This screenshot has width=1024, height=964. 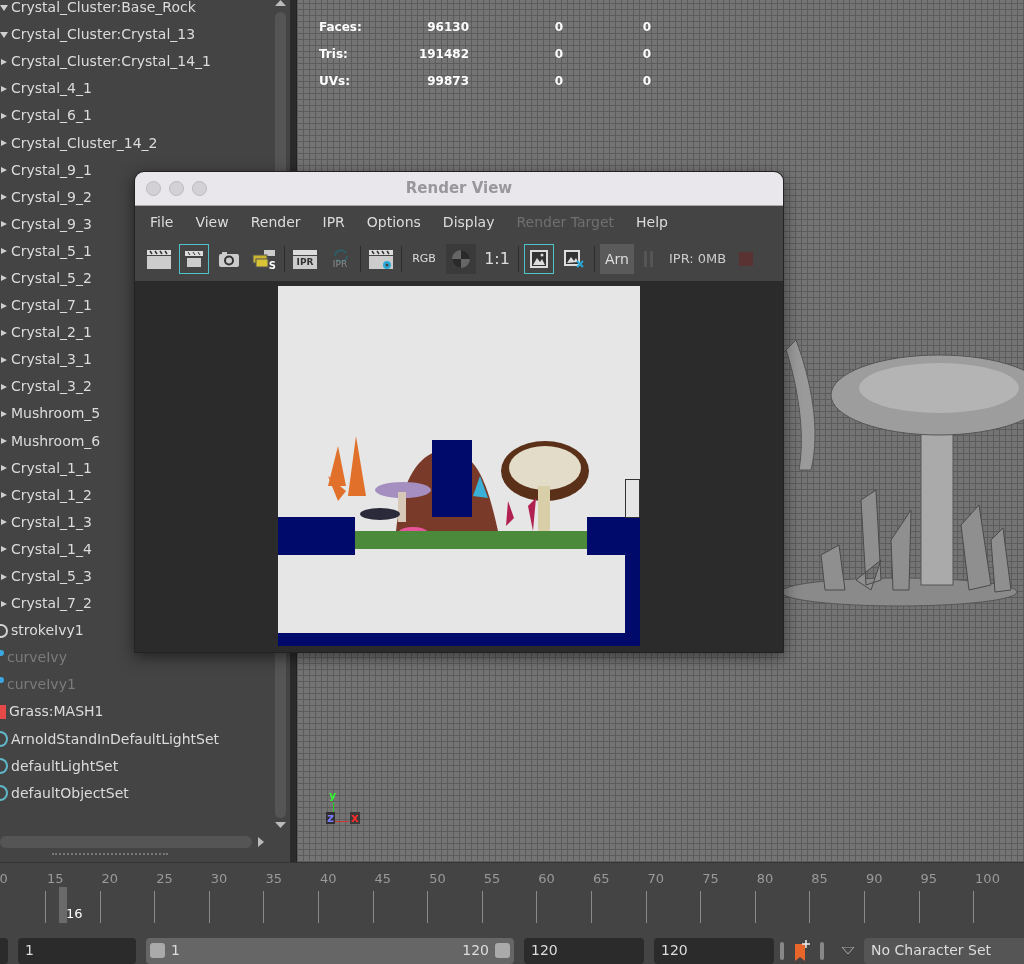 What do you see at coordinates (819, 879) in the screenshot?
I see `frame-number: 85` at bounding box center [819, 879].